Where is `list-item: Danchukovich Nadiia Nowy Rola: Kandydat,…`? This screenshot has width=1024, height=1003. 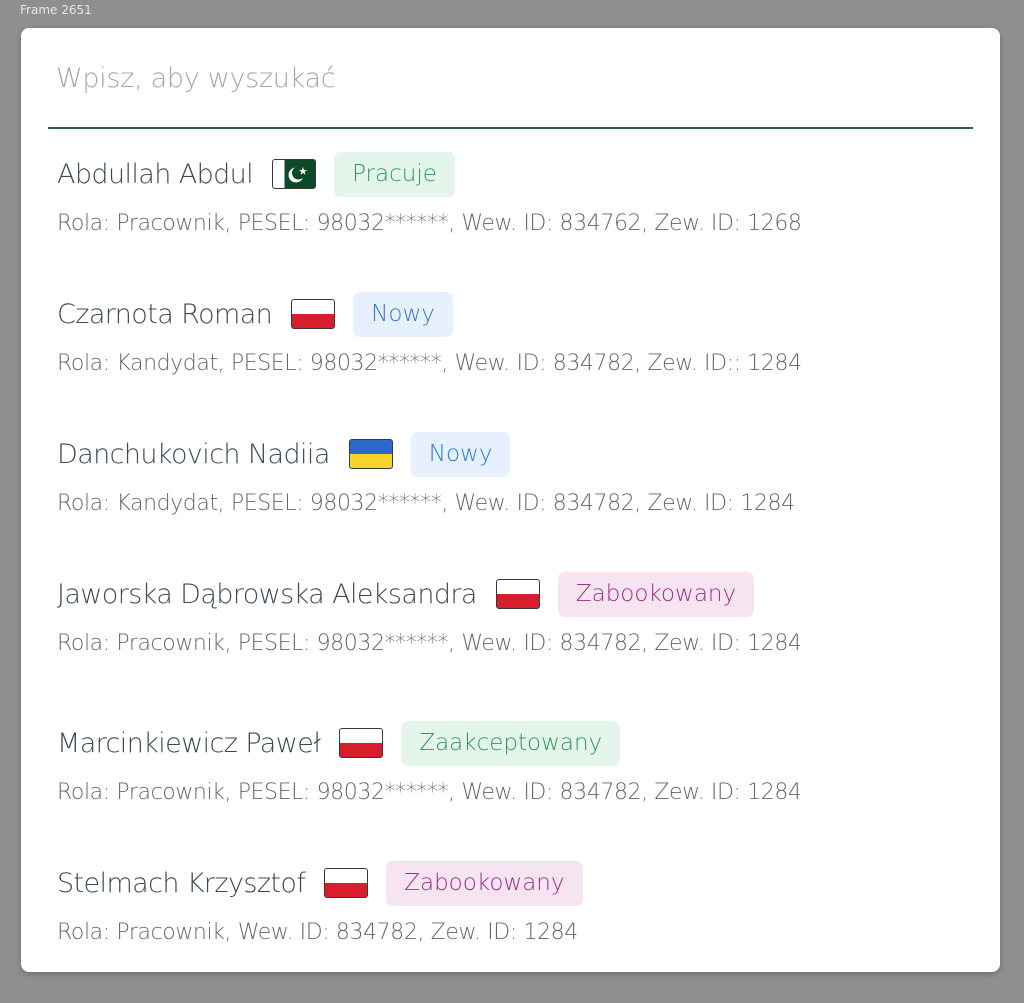
list-item: Danchukovich Nadiia Nowy Rola: Kandydat,… is located at coordinates (517, 486).